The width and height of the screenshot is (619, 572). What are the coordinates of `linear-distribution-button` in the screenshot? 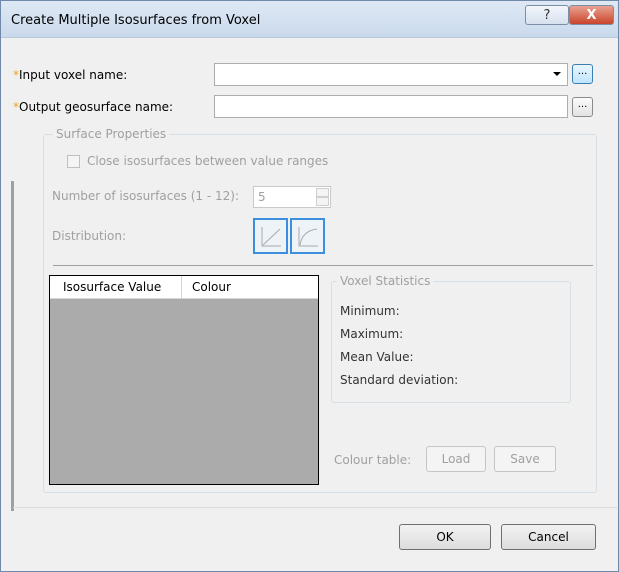 It's located at (270, 236).